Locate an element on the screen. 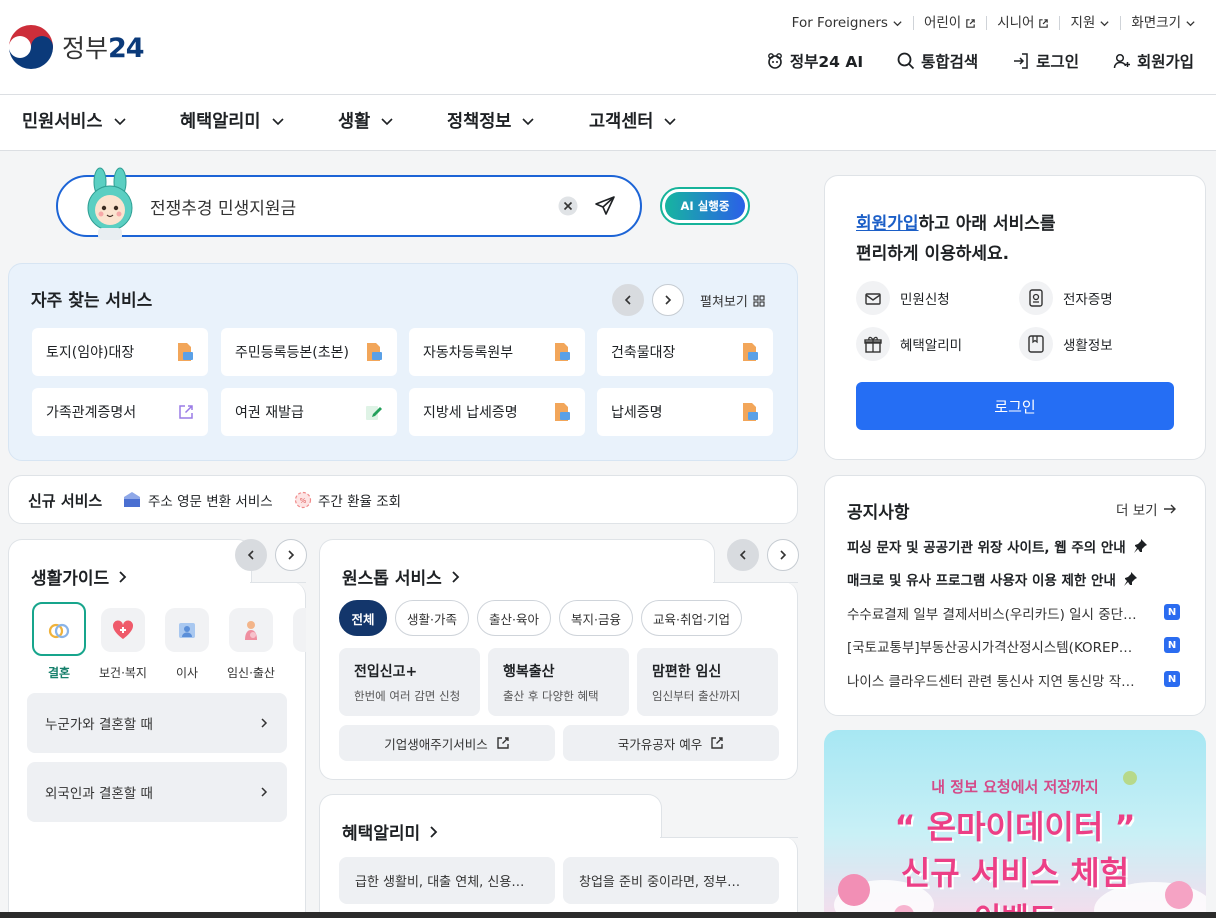 The width and height of the screenshot is (1216, 918). search-input: 전쟁추경 민생지원금 is located at coordinates (223, 206).